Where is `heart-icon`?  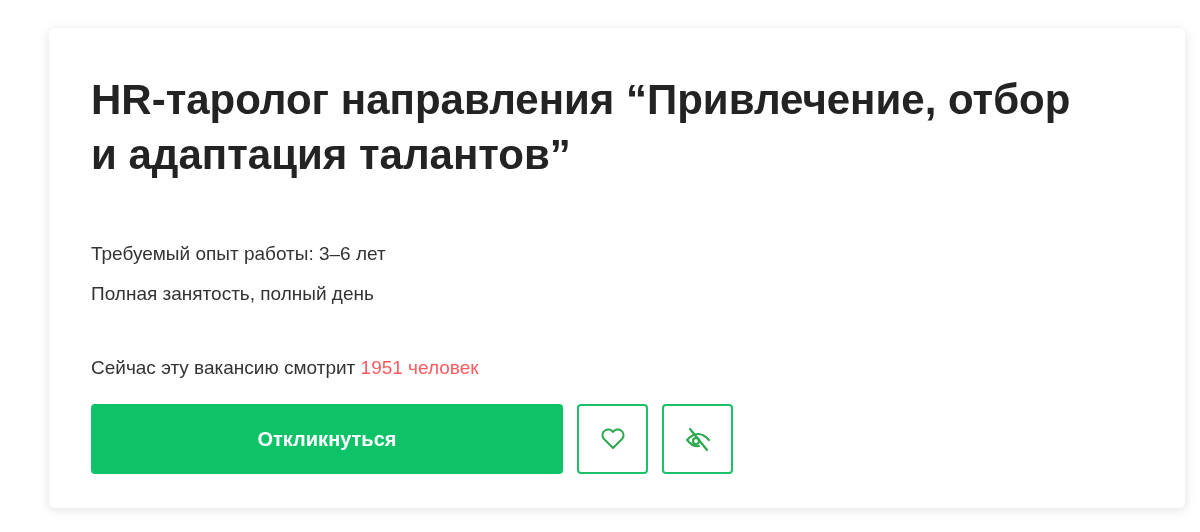 heart-icon is located at coordinates (612, 439).